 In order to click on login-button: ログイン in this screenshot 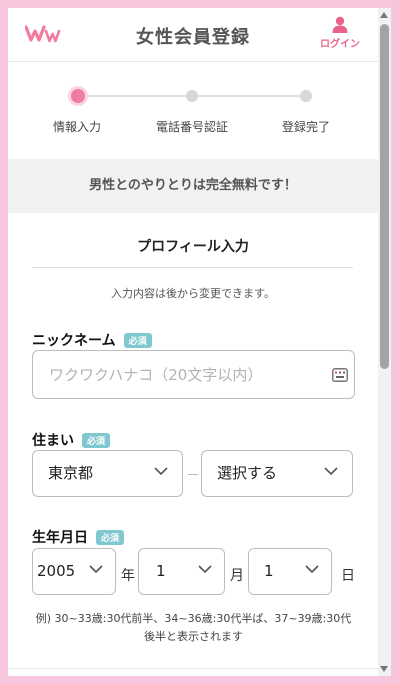, I will do `click(340, 33)`.